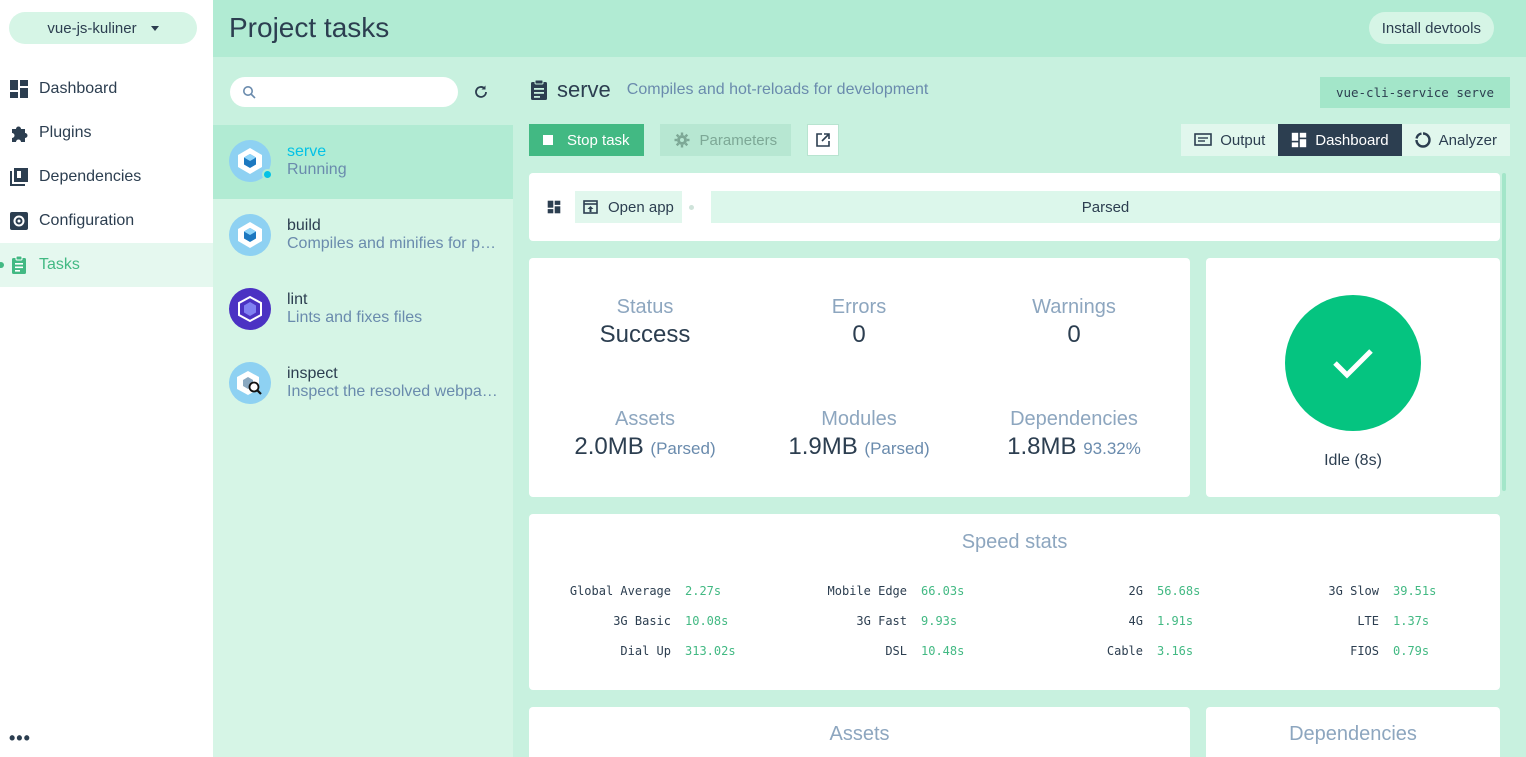 This screenshot has width=1526, height=757. I want to click on dependencies-title: Dependencies, so click(1353, 734).